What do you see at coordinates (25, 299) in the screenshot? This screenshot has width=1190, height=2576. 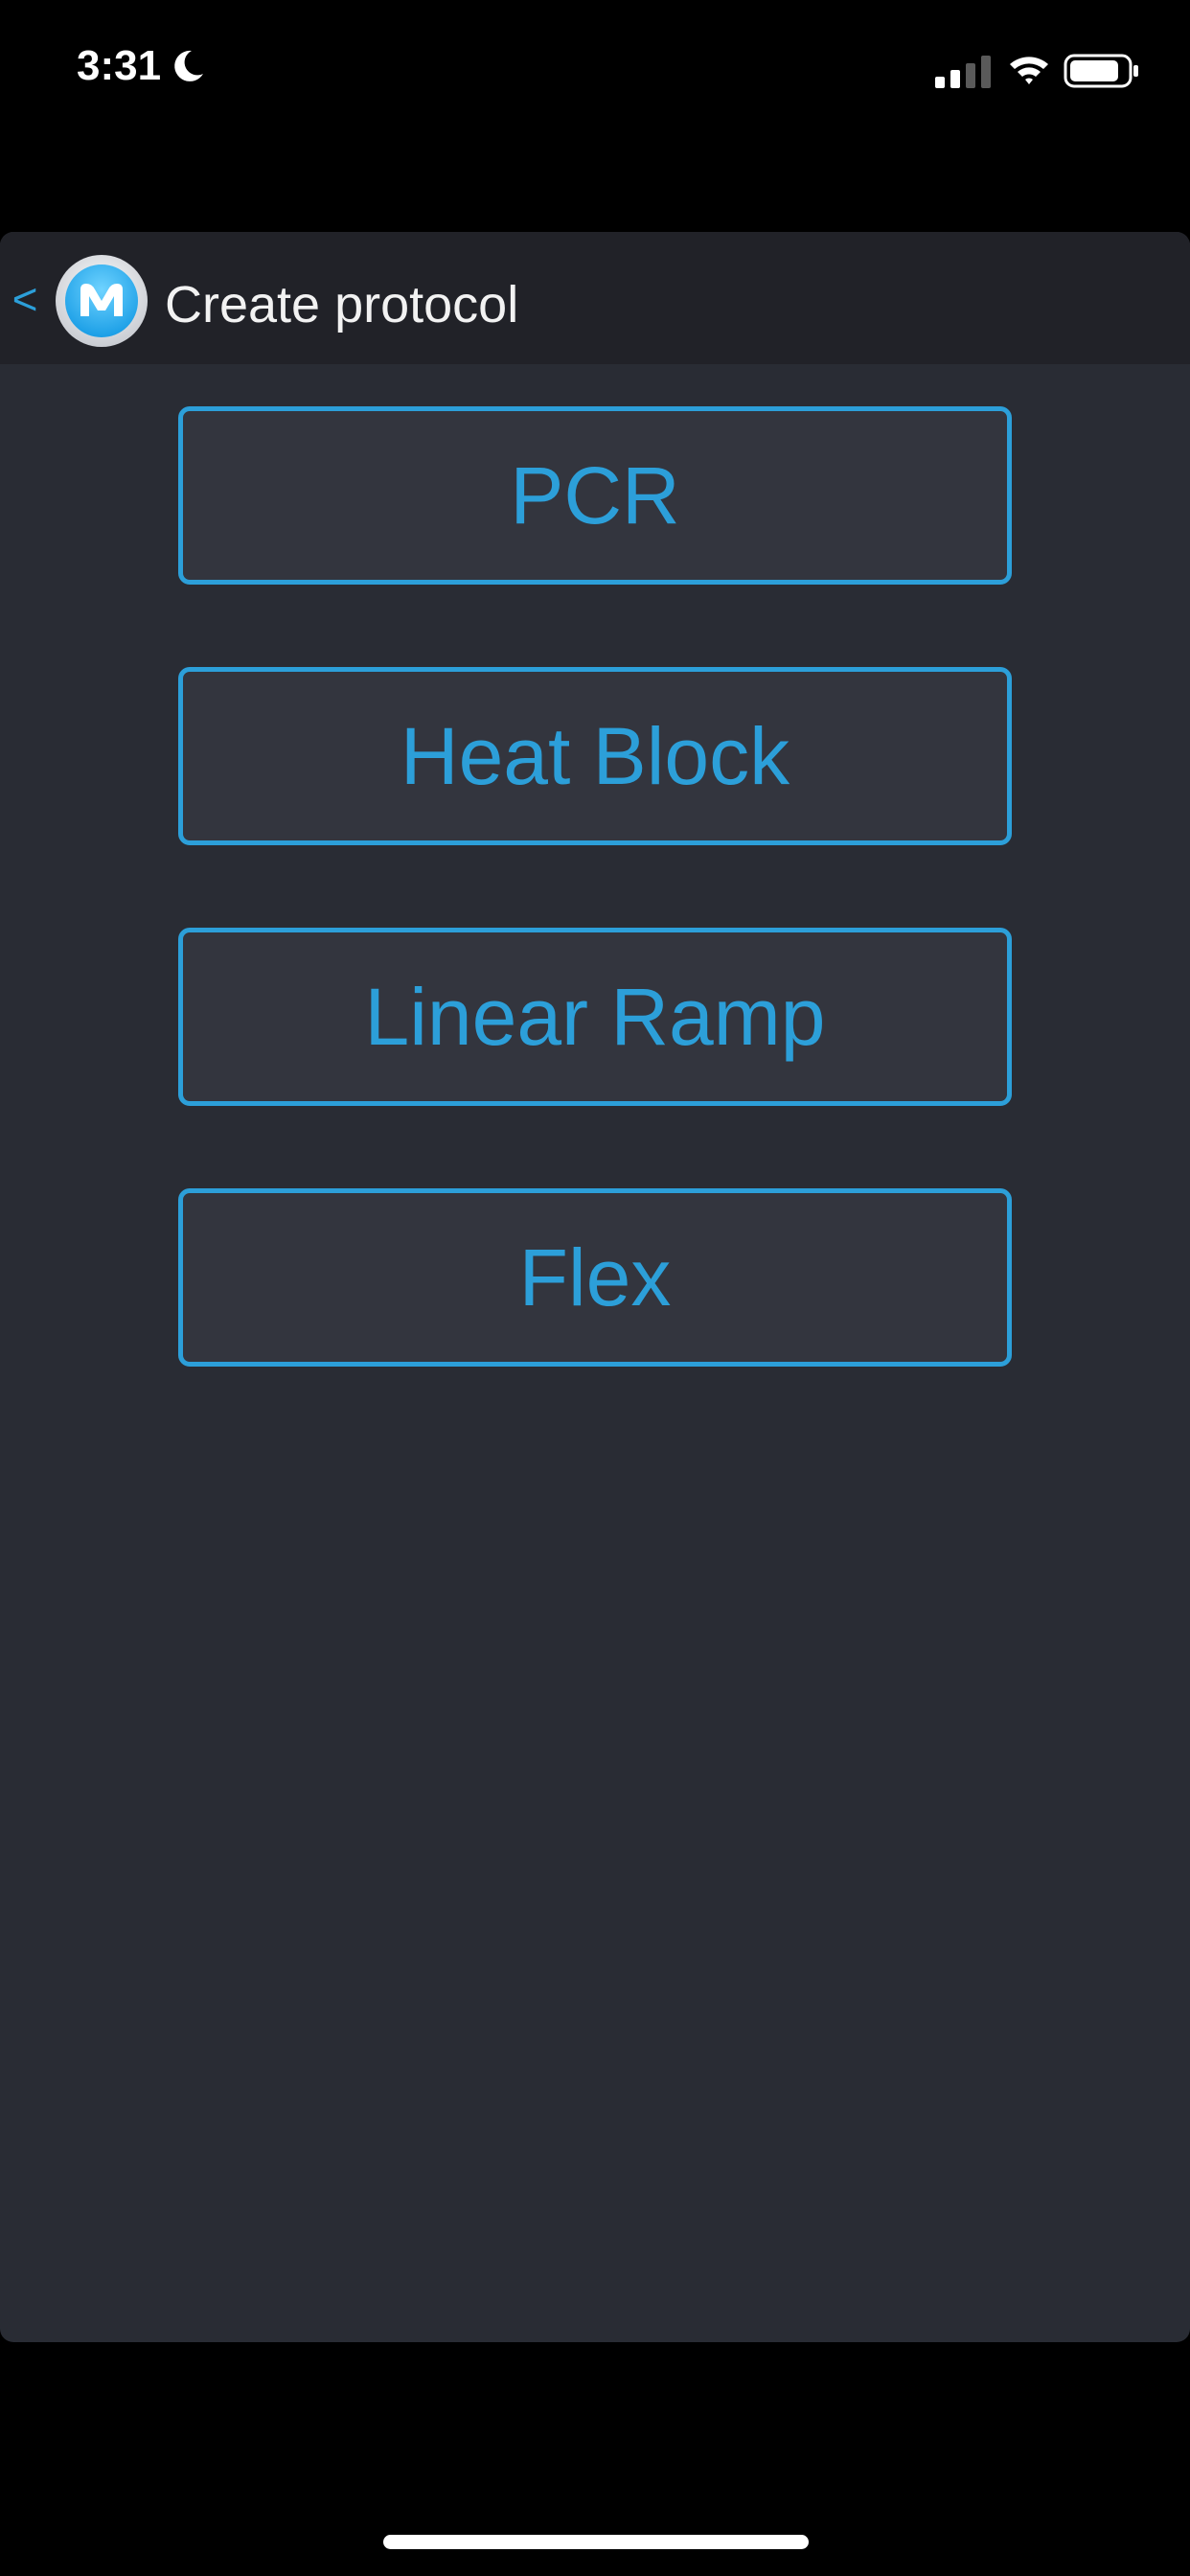 I see `back-button: <` at bounding box center [25, 299].